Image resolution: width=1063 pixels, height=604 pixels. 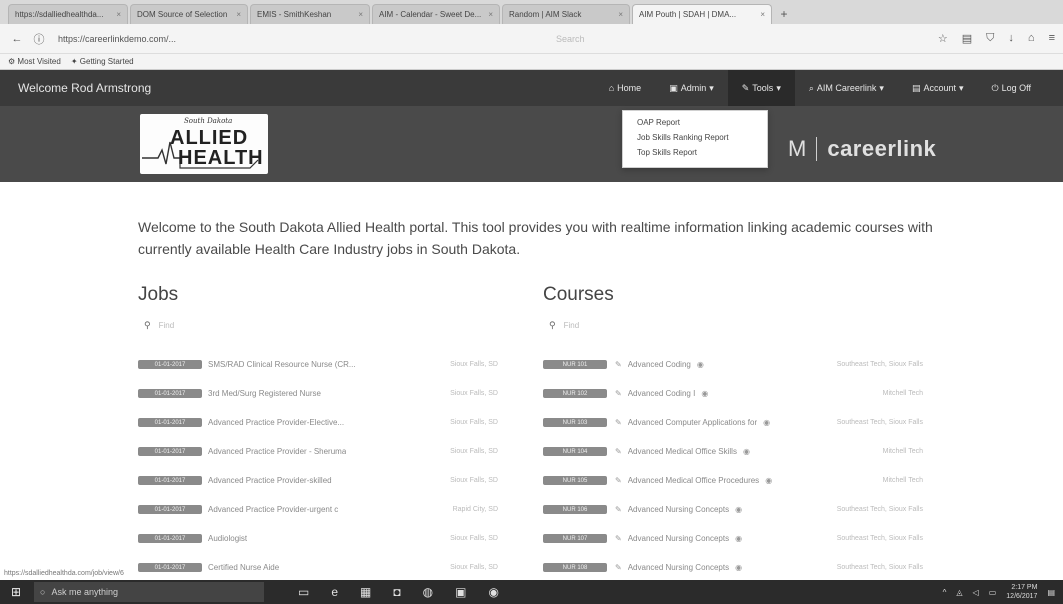 What do you see at coordinates (702, 14) in the screenshot?
I see `browser-tab: AIM Pouth | SDAH | DMA... ×` at bounding box center [702, 14].